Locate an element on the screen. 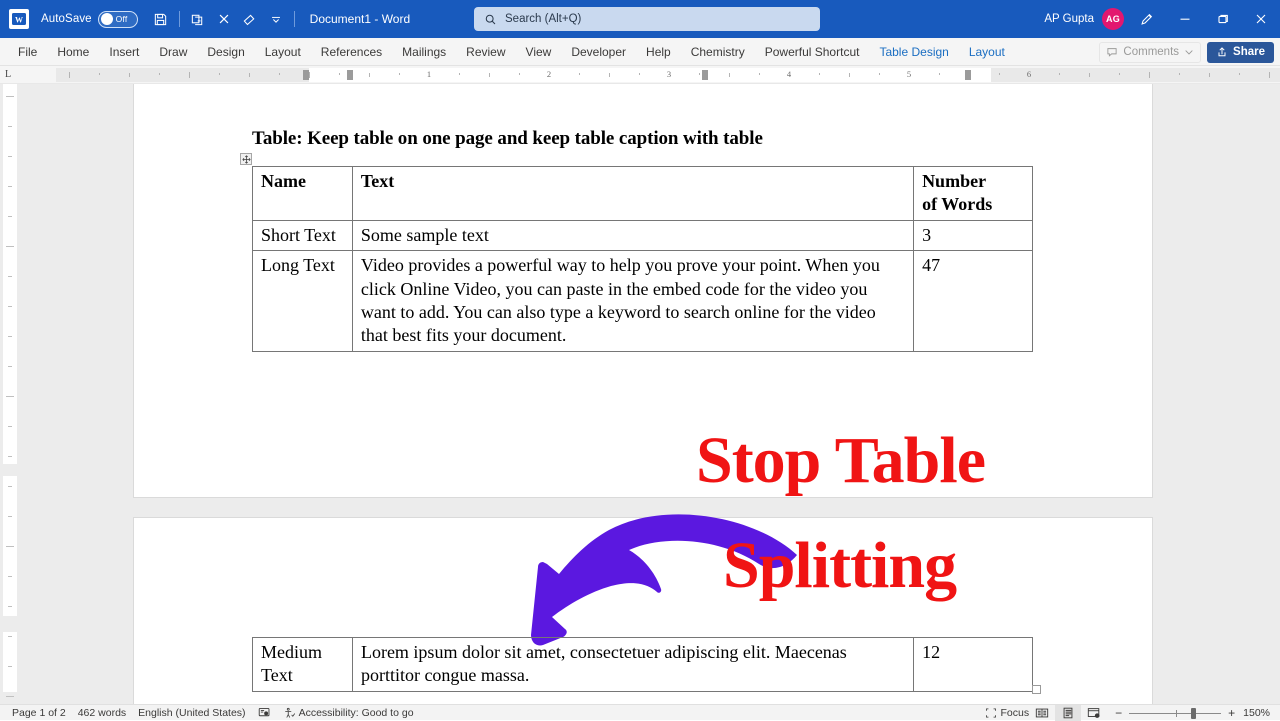 This screenshot has height=721, width=1280. word-logo-icon: W is located at coordinates (19, 19).